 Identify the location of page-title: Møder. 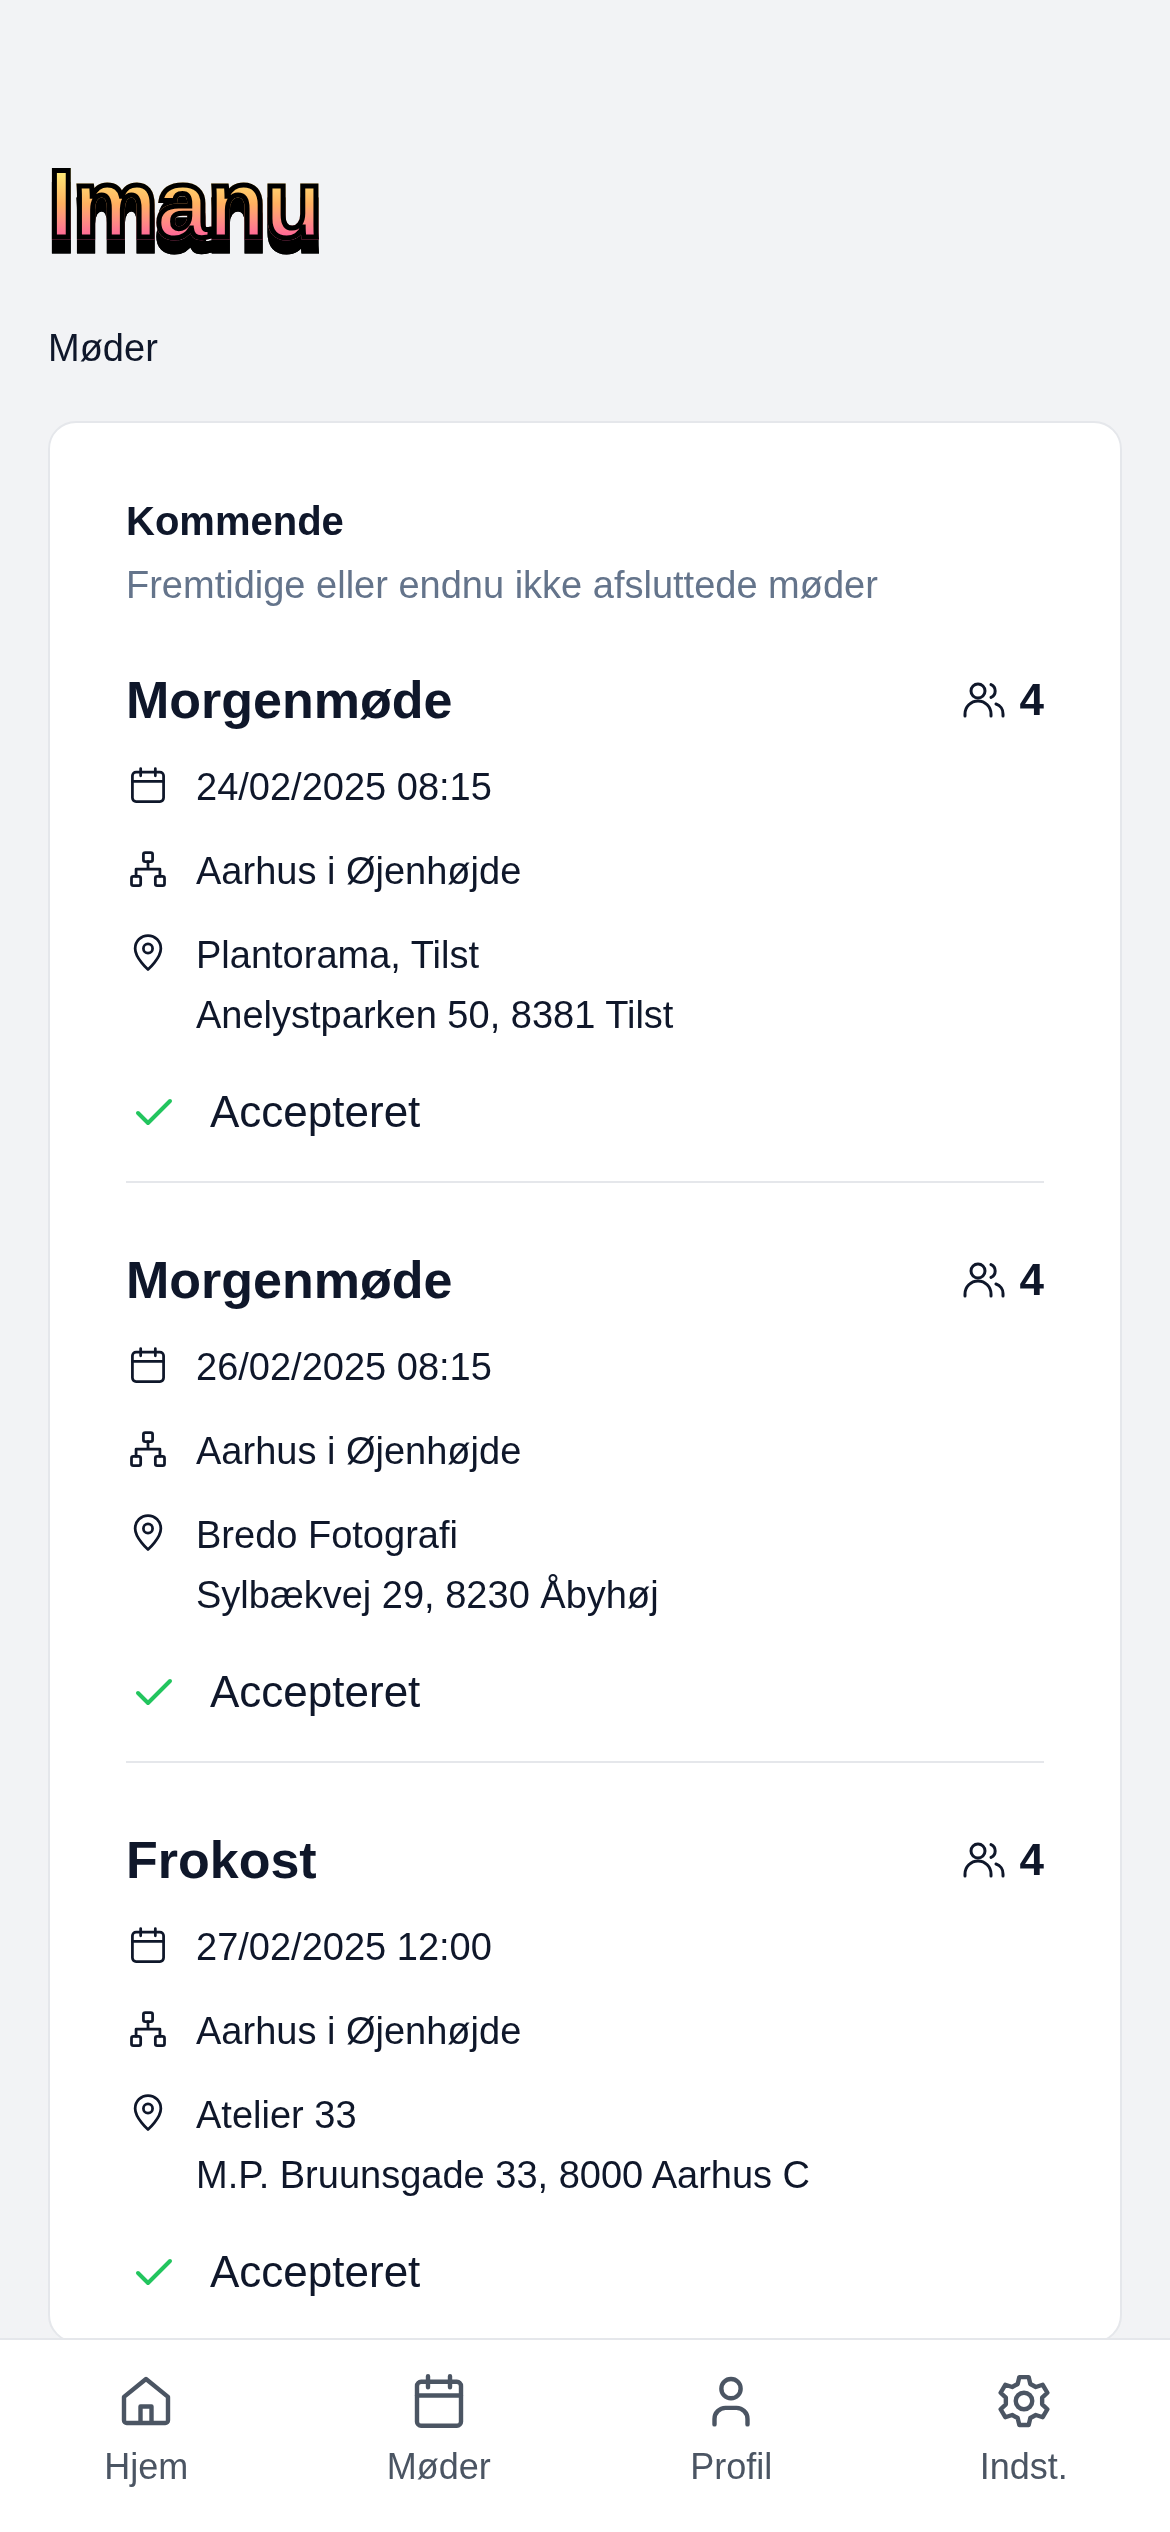
(103, 348).